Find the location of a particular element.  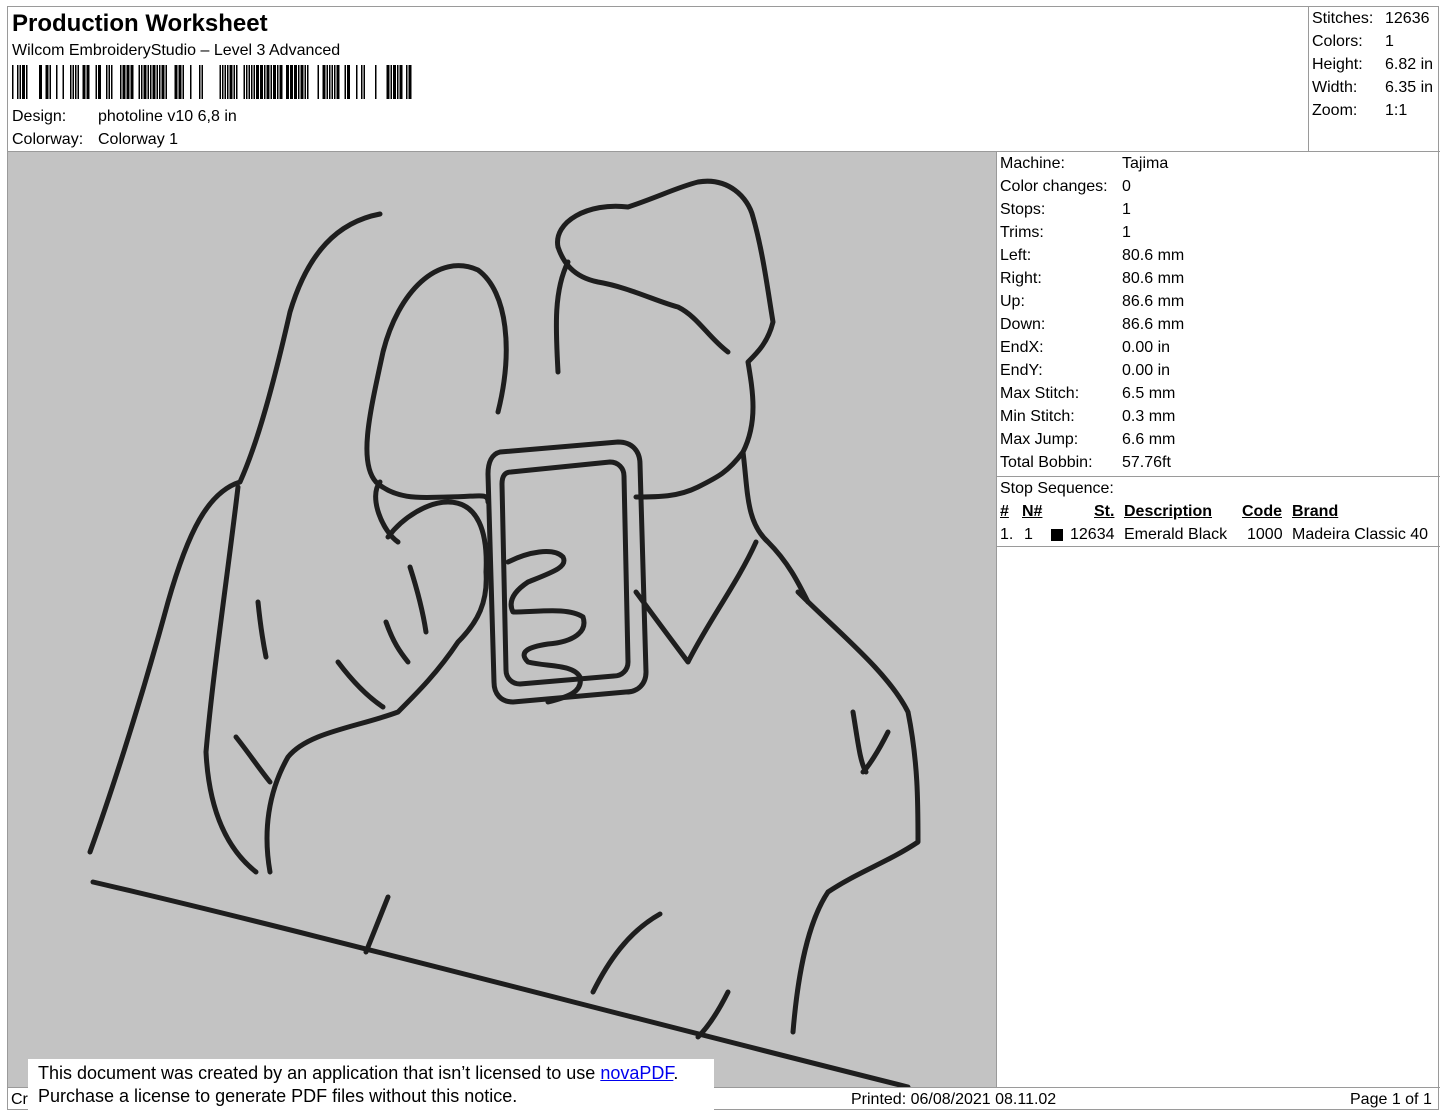

worksheet-title: Production Worksheet is located at coordinates (140, 23).